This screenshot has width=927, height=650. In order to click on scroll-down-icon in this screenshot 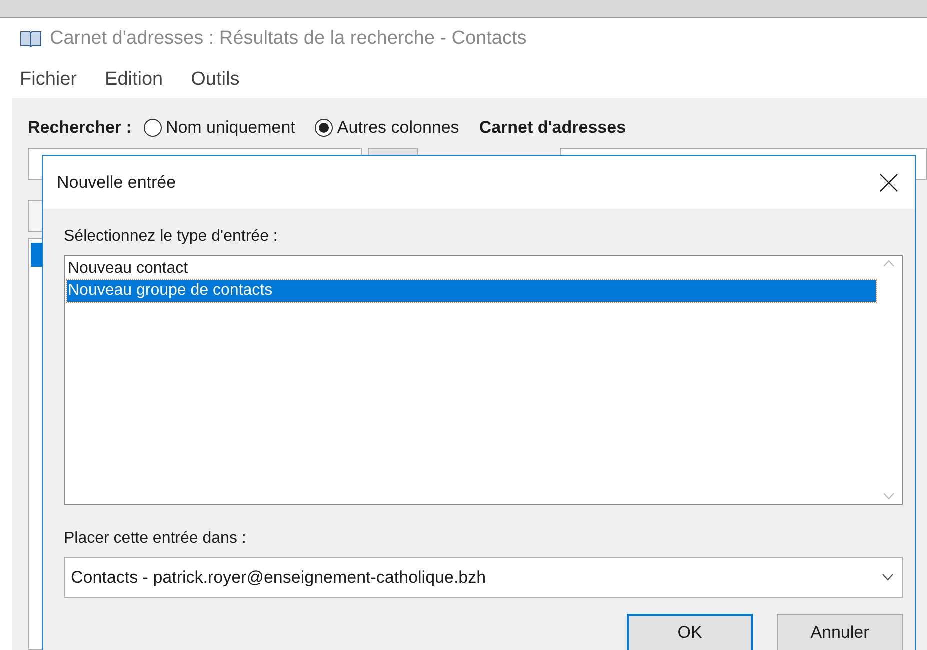, I will do `click(889, 496)`.